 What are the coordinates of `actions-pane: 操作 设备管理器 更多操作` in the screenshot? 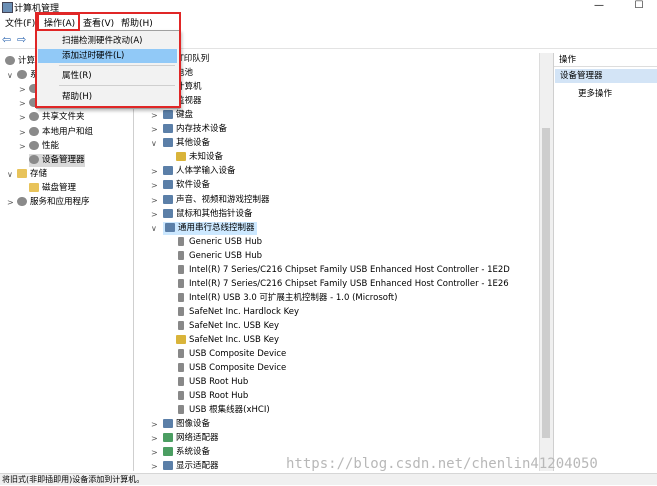 It's located at (605, 262).